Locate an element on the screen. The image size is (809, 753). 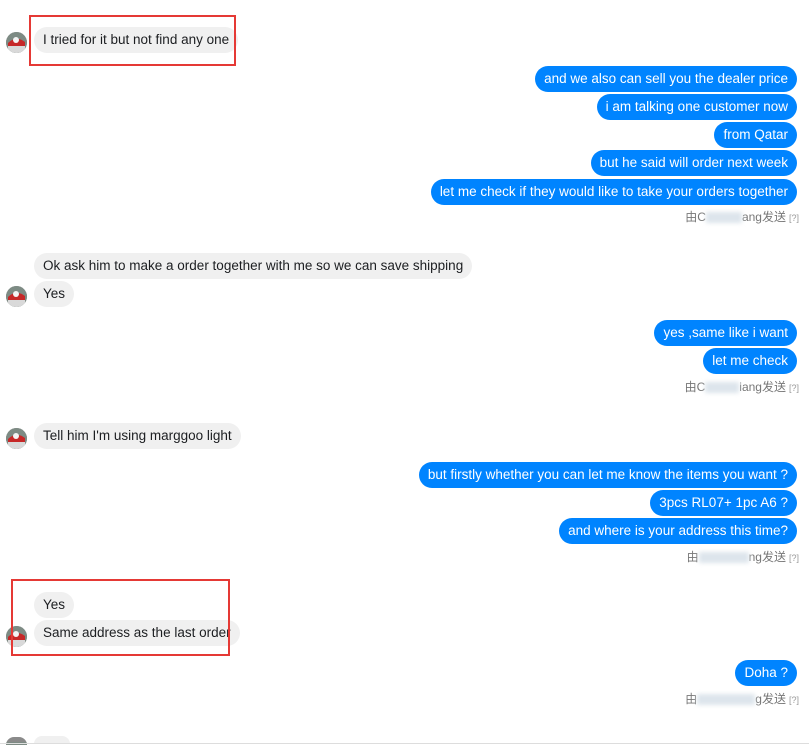
outgoing-message: let me check is located at coordinates (750, 361).